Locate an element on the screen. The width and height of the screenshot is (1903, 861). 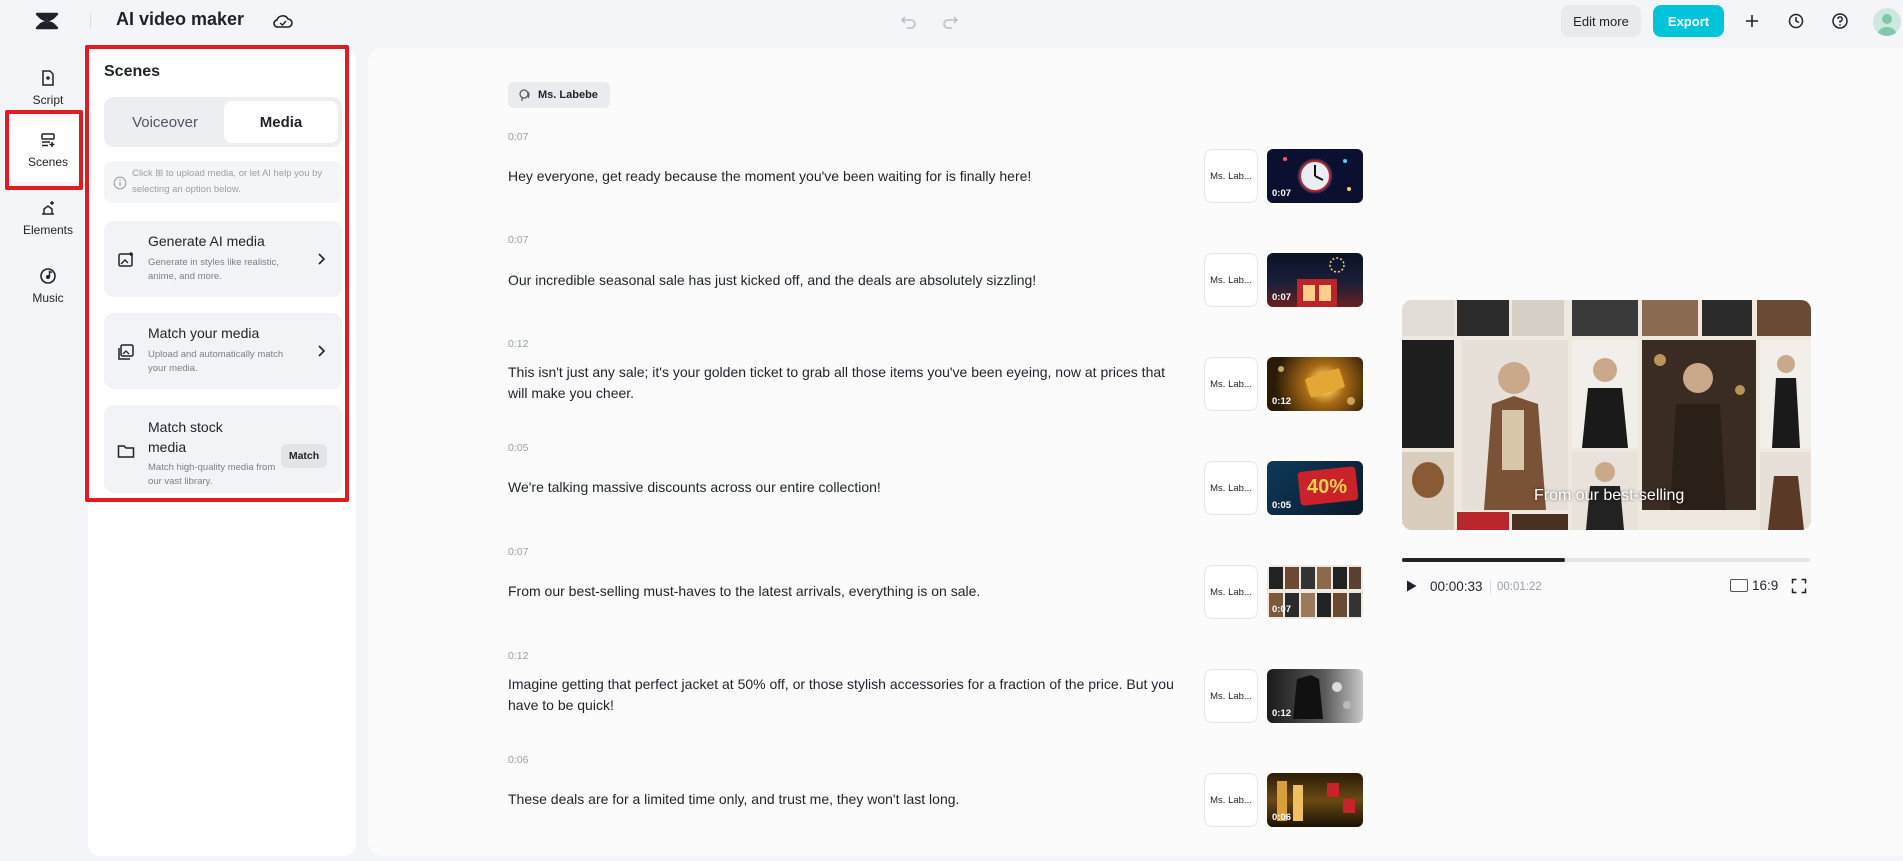
progress-fill is located at coordinates (1484, 560).